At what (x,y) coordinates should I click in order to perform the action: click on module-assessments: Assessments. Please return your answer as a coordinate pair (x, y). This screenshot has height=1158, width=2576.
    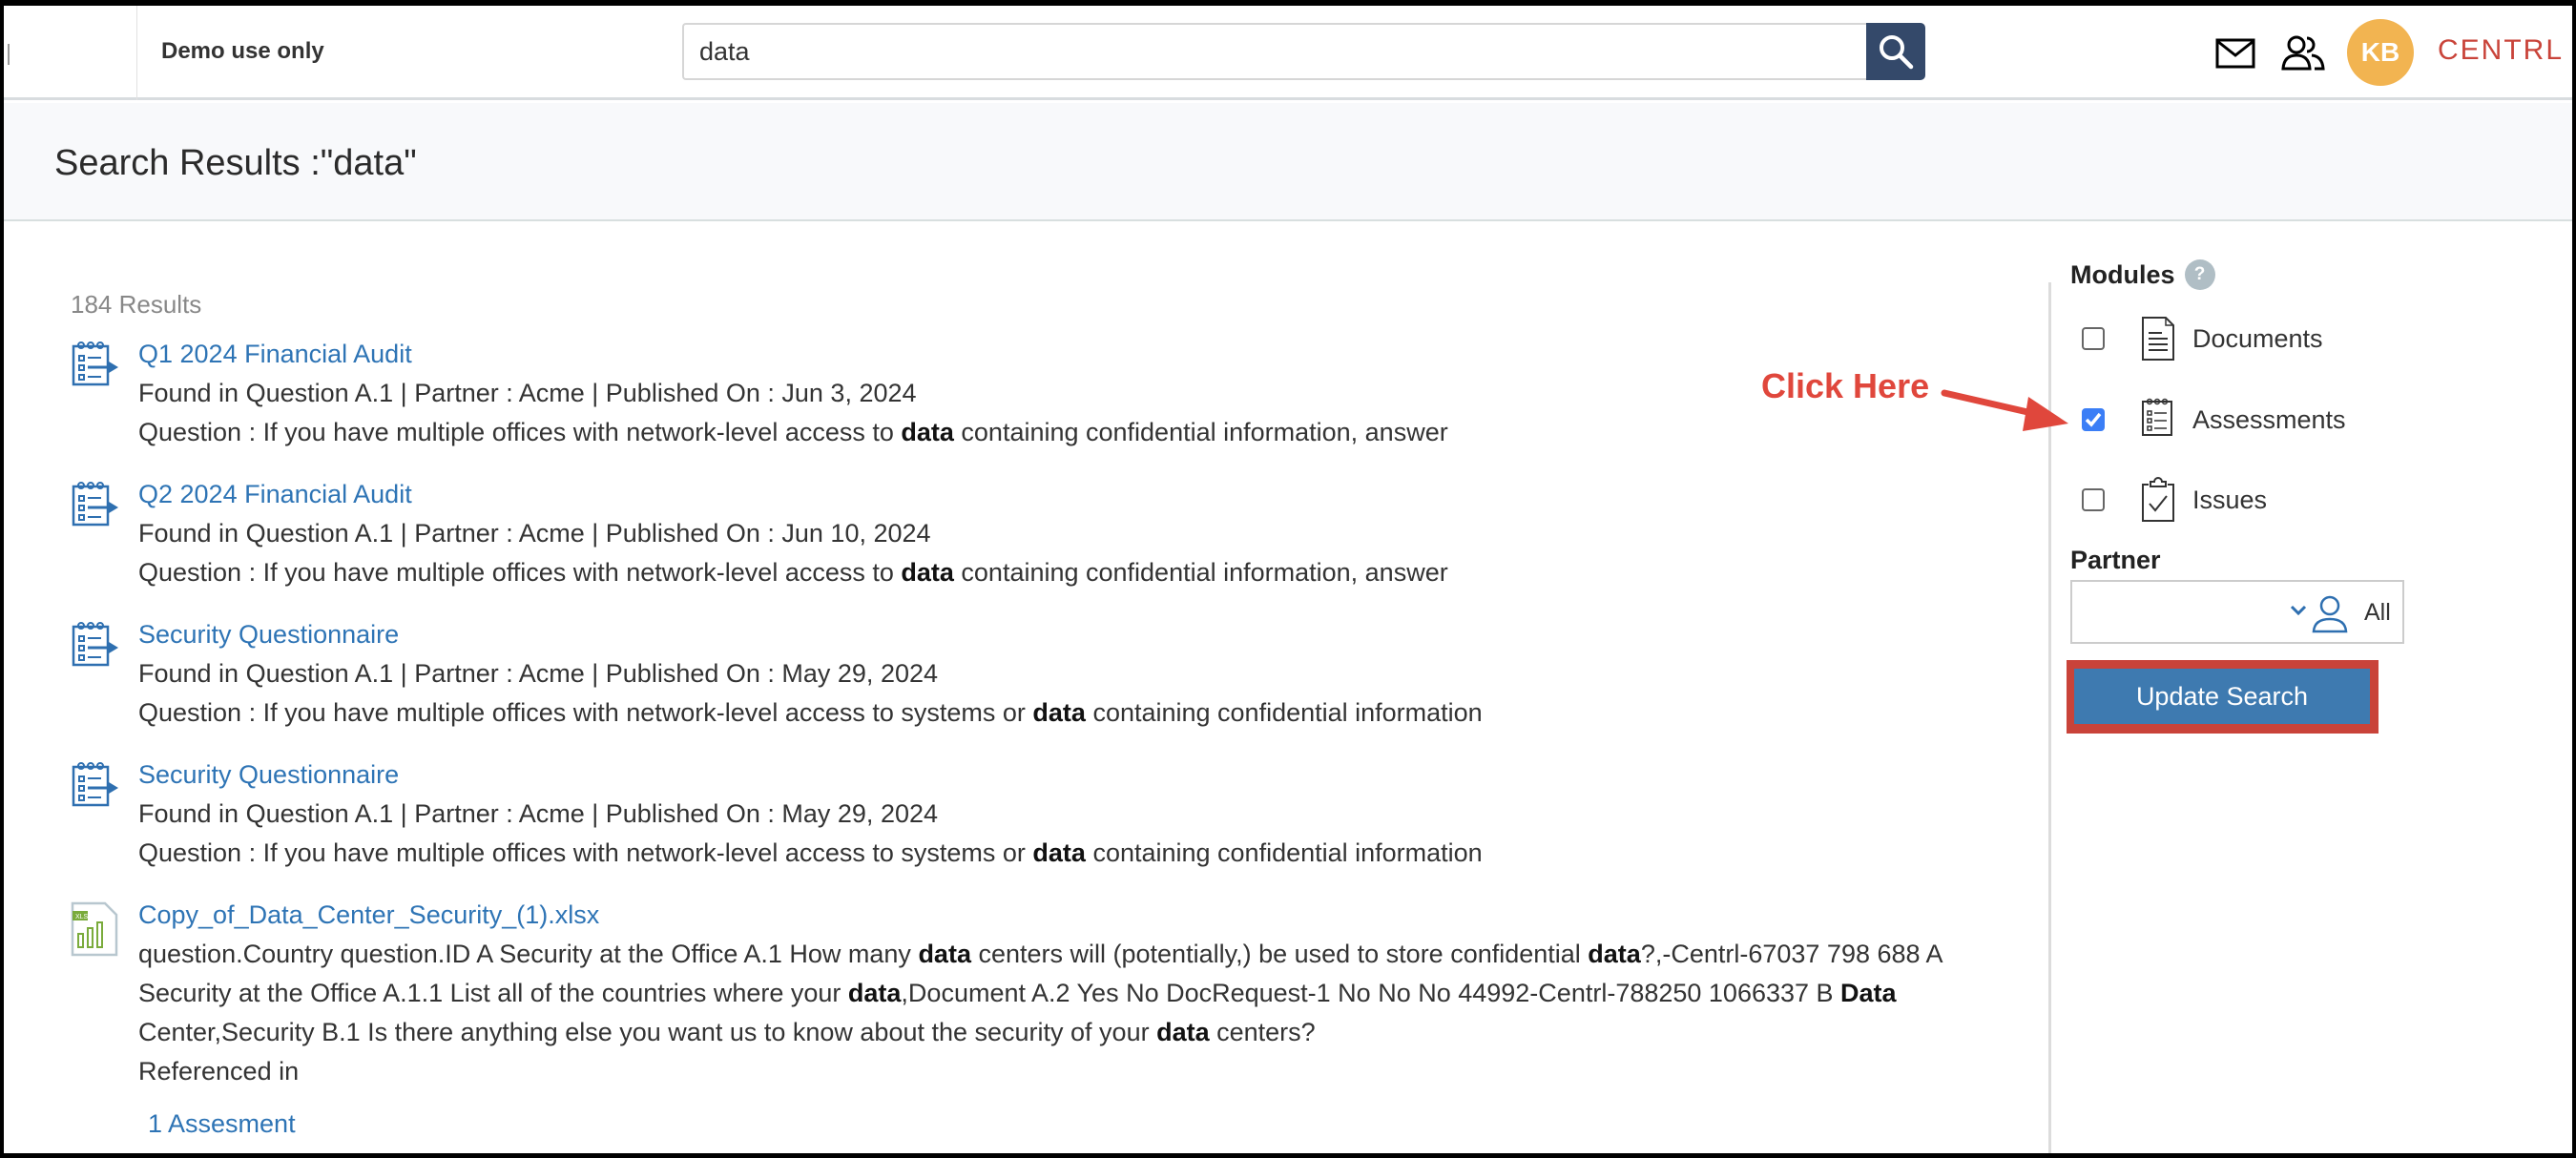
    Looking at the image, I should click on (2208, 420).